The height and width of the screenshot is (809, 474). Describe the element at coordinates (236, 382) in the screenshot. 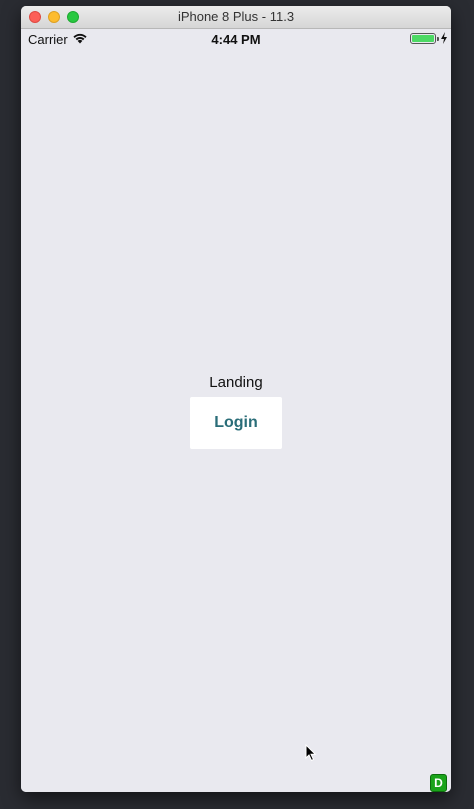

I see `landing-heading: Landing` at that location.